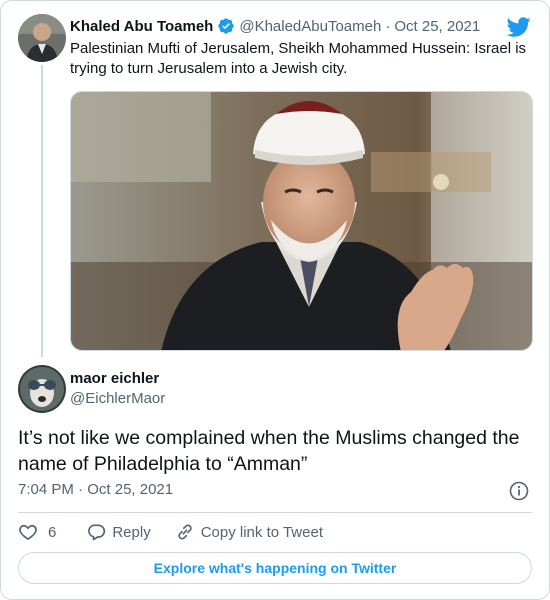 The height and width of the screenshot is (600, 550). What do you see at coordinates (141, 26) in the screenshot?
I see `author-name: Khaled Abu Toameh` at bounding box center [141, 26].